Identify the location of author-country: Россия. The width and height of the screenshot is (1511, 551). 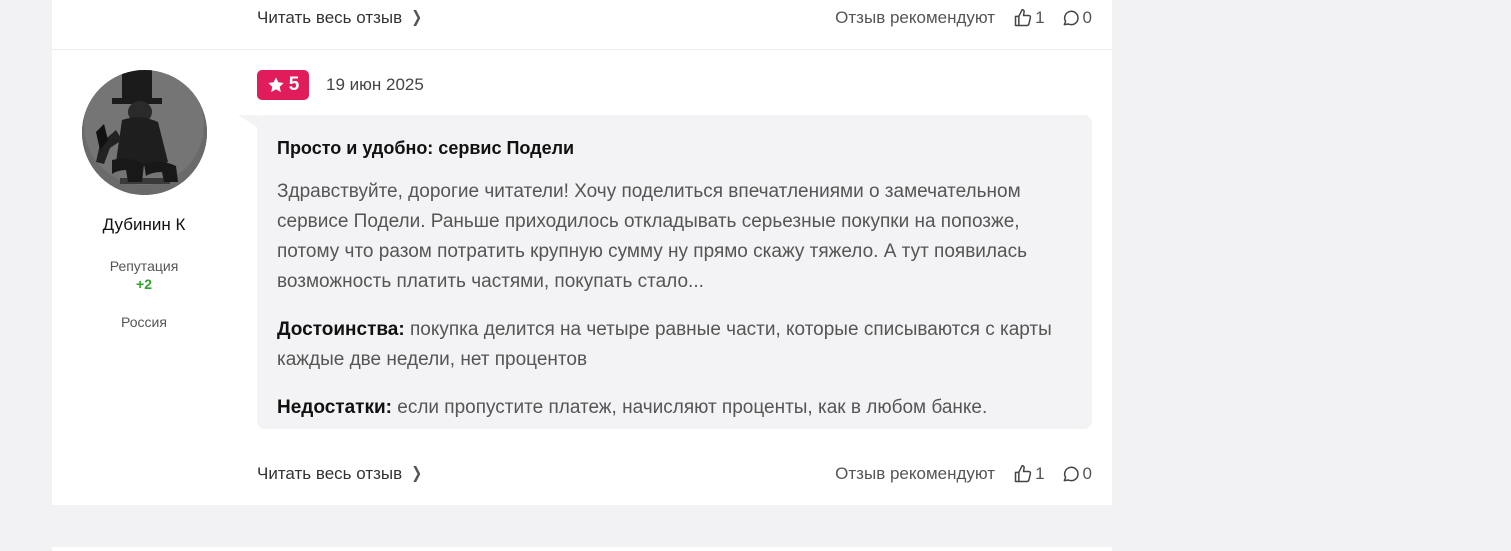
(144, 322).